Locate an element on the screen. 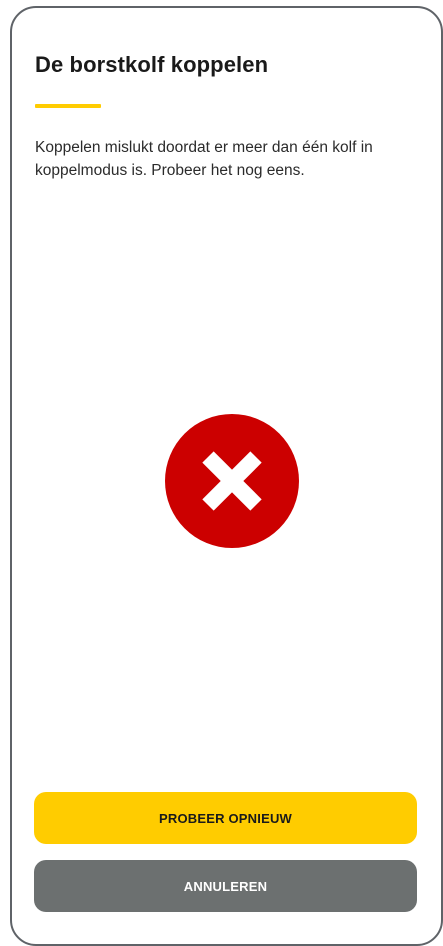  retry-button-label: PROBEER OPNIEUW is located at coordinates (225, 818).